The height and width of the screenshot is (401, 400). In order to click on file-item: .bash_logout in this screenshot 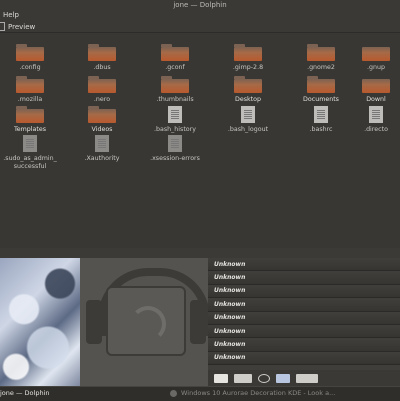, I will do `click(248, 120)`.